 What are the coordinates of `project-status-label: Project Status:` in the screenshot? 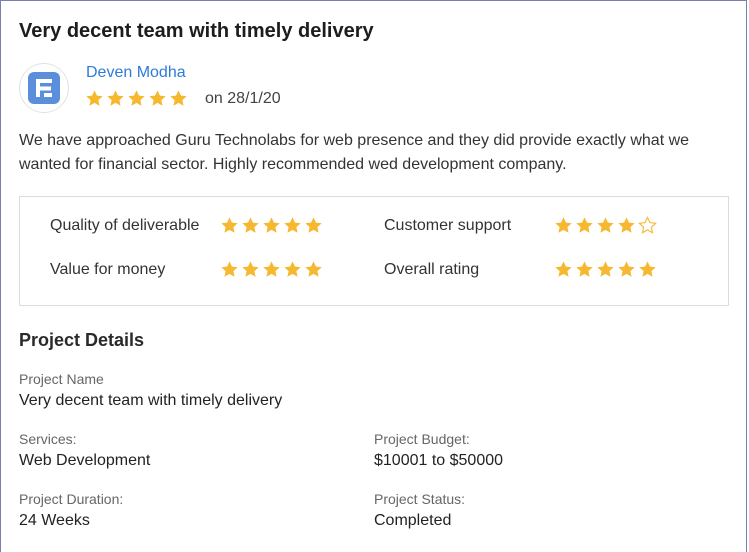 It's located at (420, 499).